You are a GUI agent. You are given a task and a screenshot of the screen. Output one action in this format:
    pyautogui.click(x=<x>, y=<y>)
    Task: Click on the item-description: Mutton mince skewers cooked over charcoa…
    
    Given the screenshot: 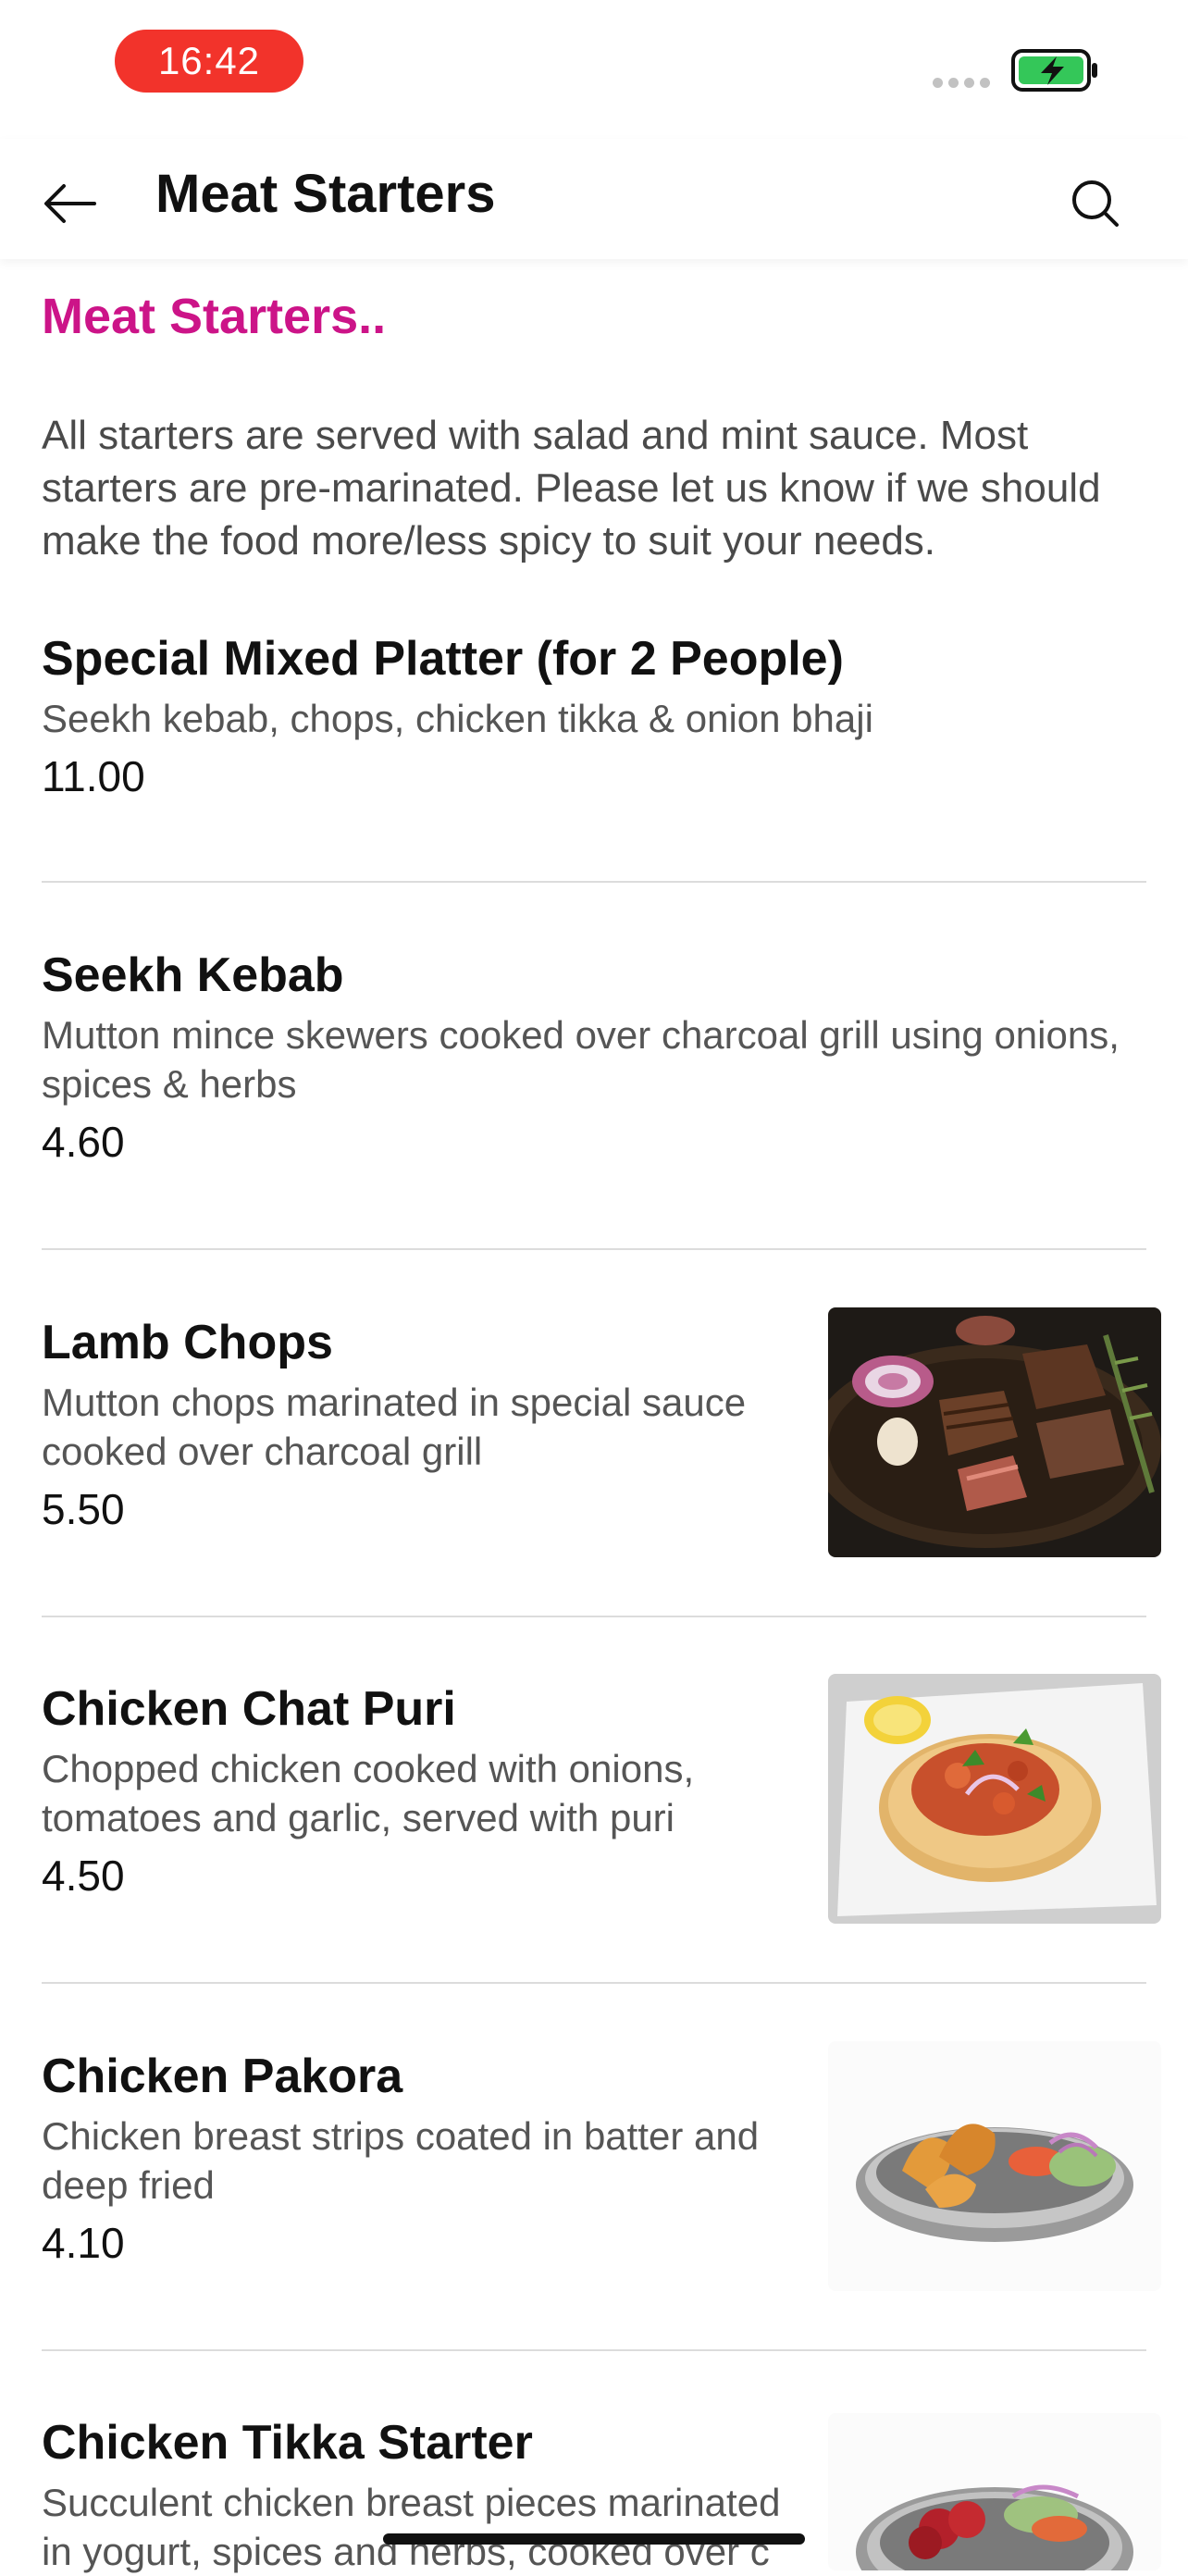 What is the action you would take?
    pyautogui.click(x=581, y=1060)
    